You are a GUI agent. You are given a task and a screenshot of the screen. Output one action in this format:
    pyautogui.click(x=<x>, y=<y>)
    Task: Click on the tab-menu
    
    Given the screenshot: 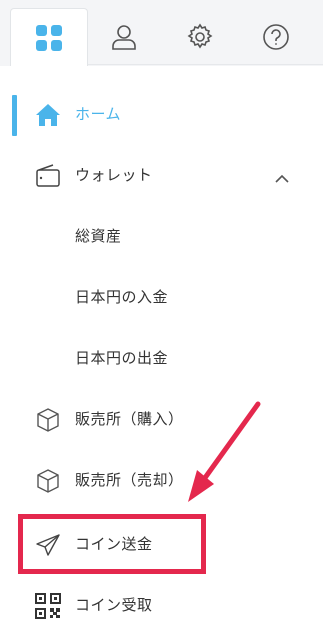 What is the action you would take?
    pyautogui.click(x=49, y=37)
    